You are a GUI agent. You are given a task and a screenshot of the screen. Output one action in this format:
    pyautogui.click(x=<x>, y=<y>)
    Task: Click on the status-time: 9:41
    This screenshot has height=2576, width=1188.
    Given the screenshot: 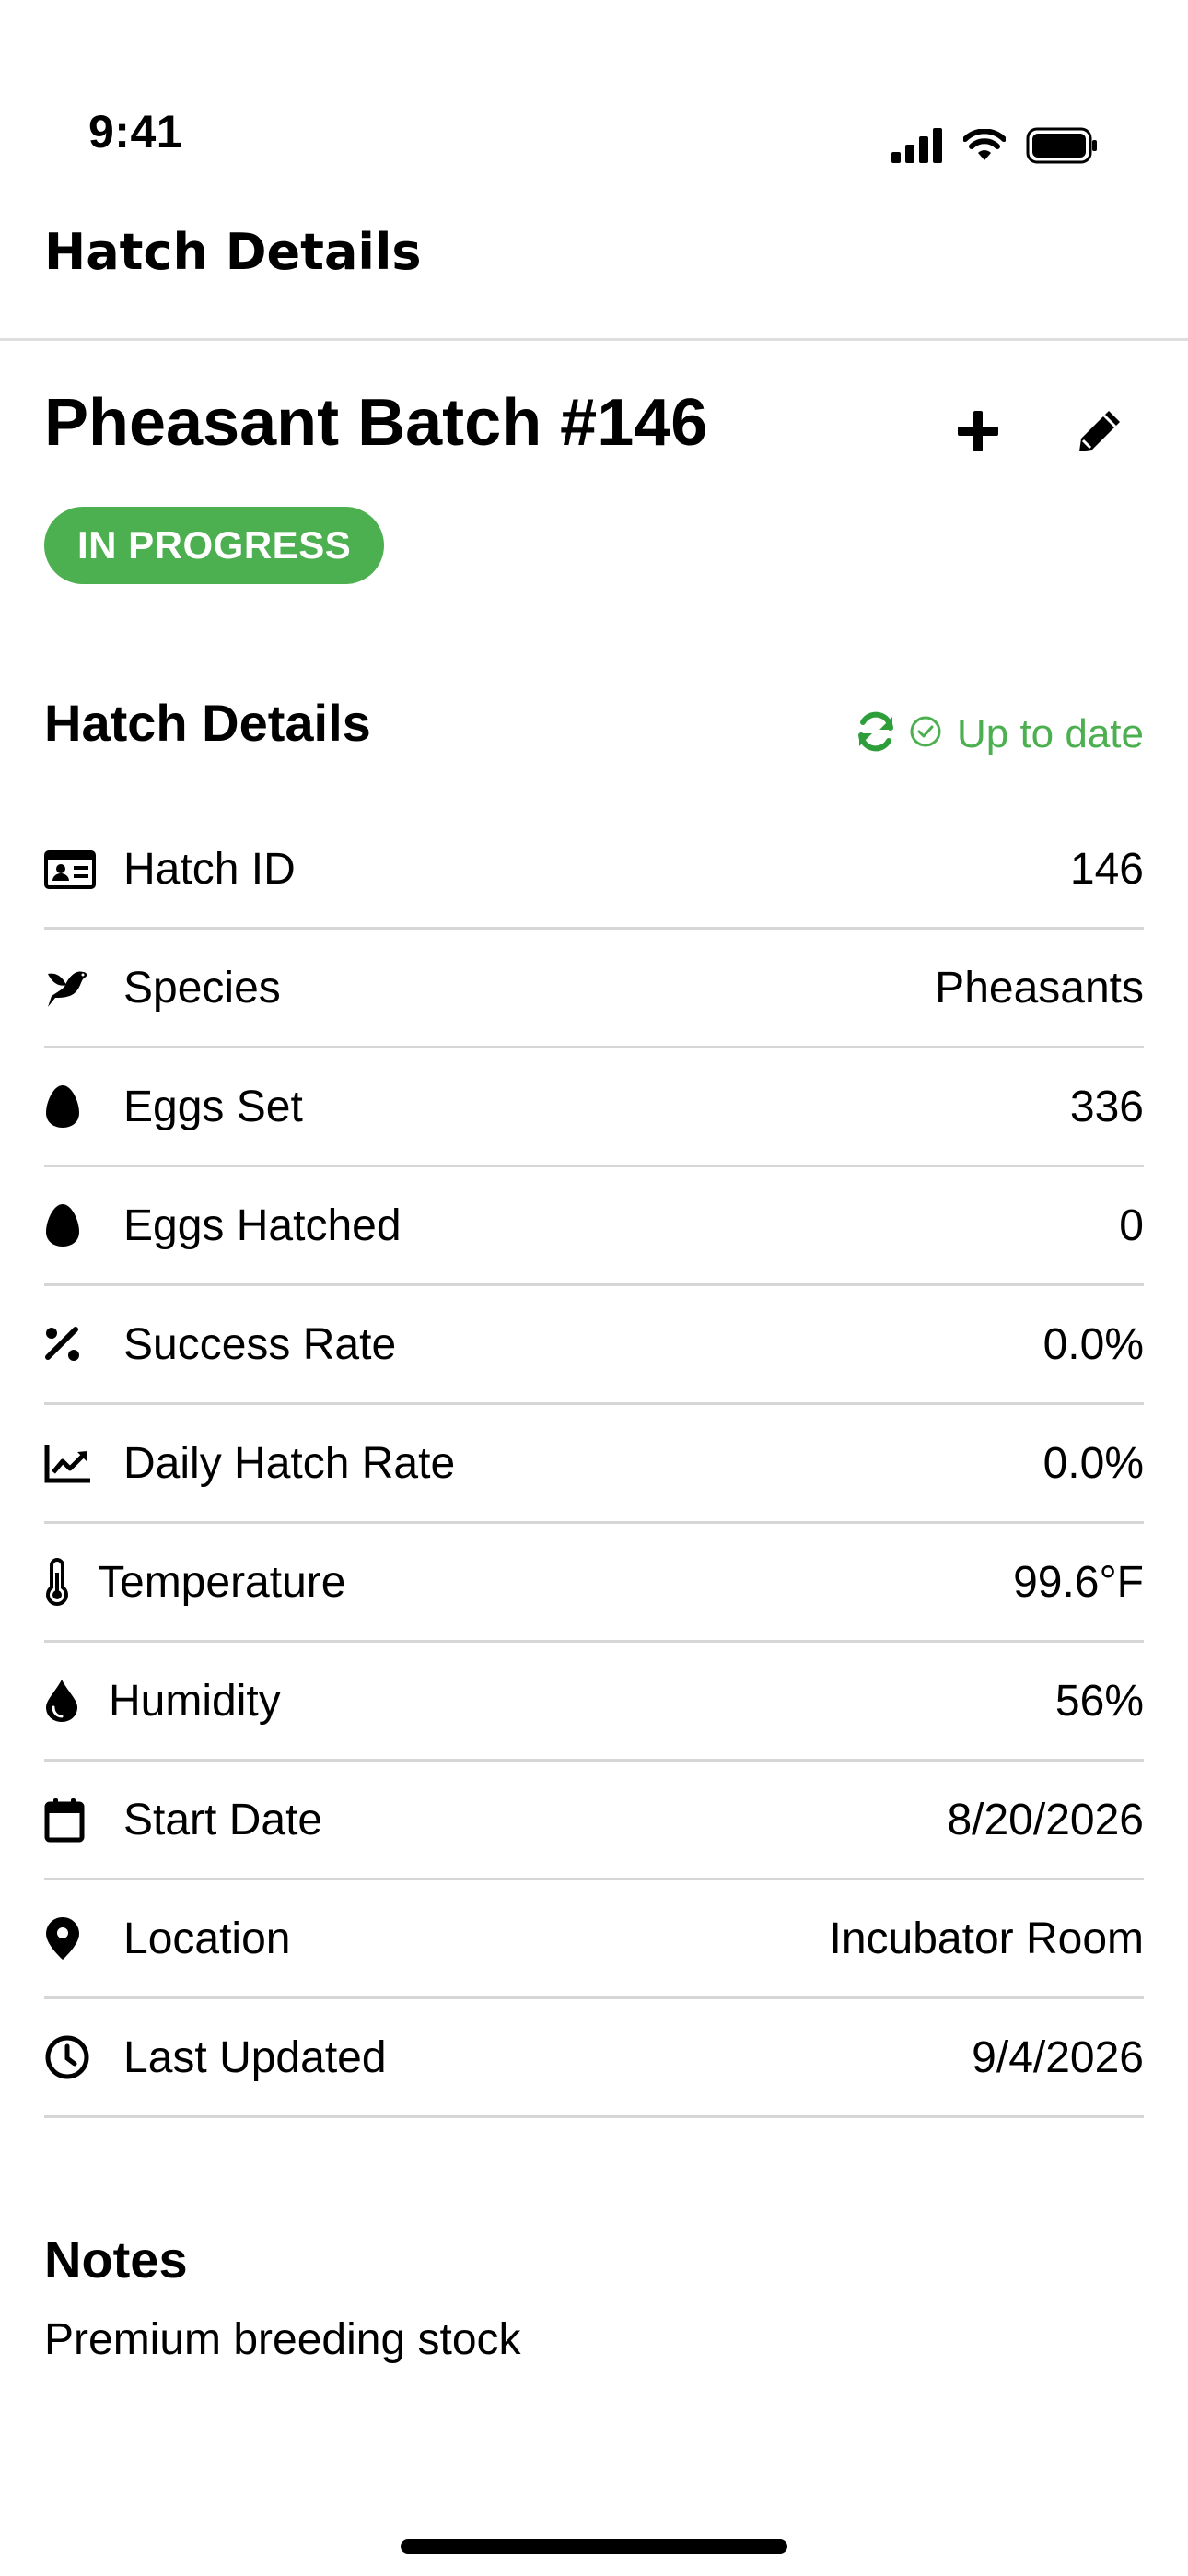 What is the action you would take?
    pyautogui.click(x=135, y=132)
    